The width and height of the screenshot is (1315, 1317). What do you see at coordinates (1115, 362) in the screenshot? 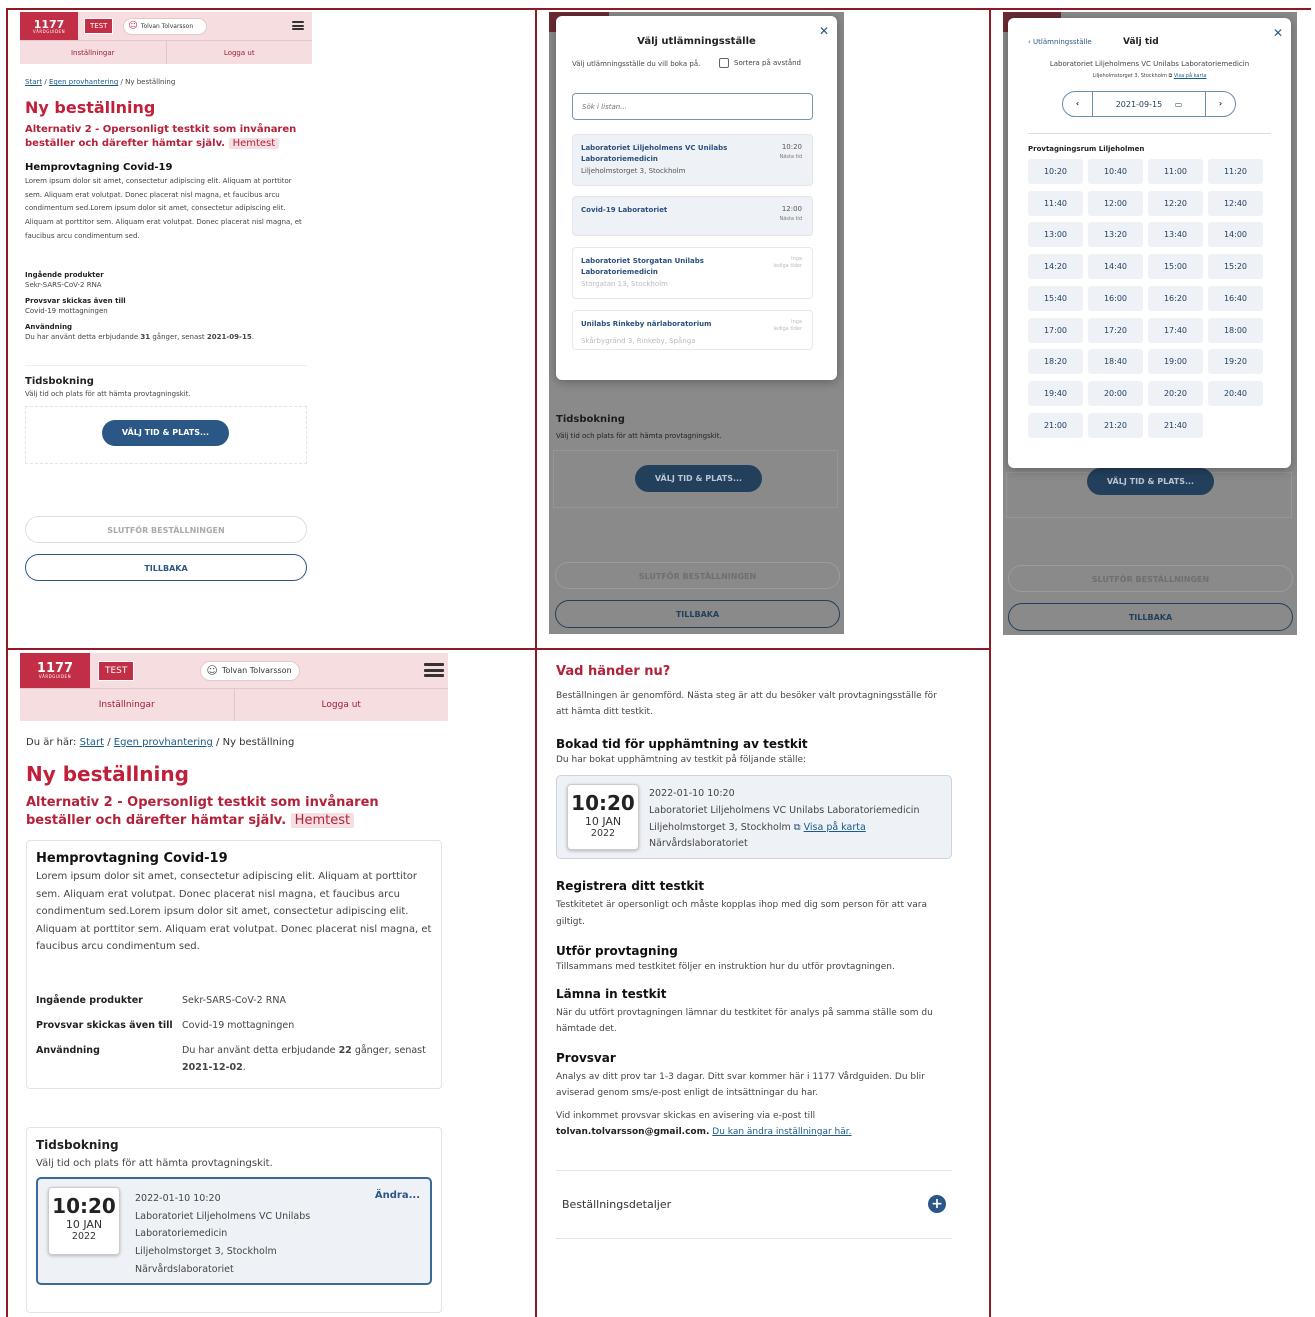
I see `time-slot: 18:40` at bounding box center [1115, 362].